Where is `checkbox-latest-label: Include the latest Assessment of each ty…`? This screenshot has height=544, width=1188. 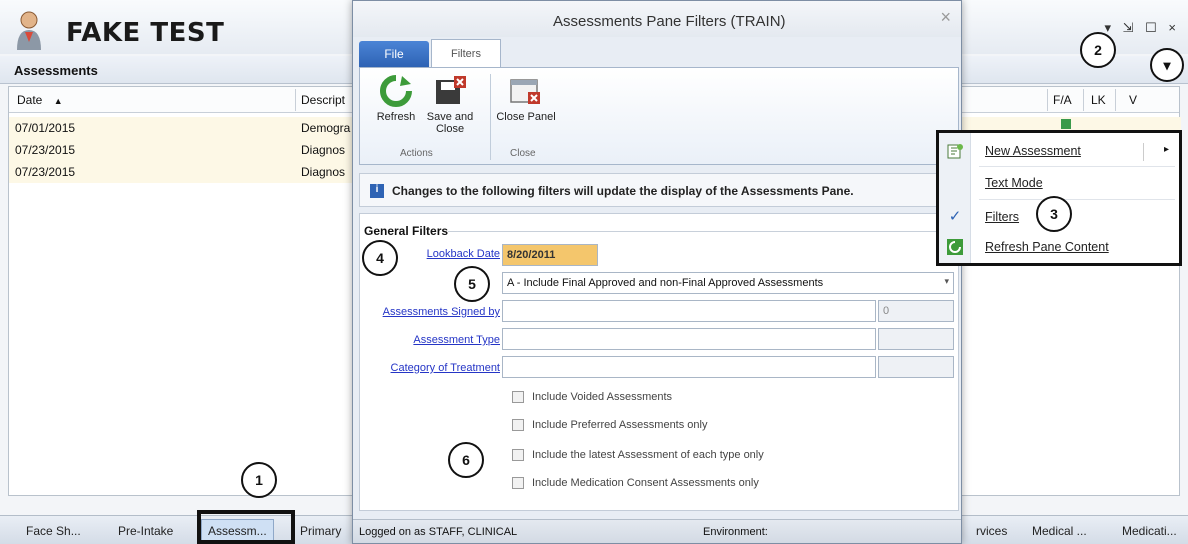
checkbox-latest-label: Include the latest Assessment of each ty… is located at coordinates (648, 455).